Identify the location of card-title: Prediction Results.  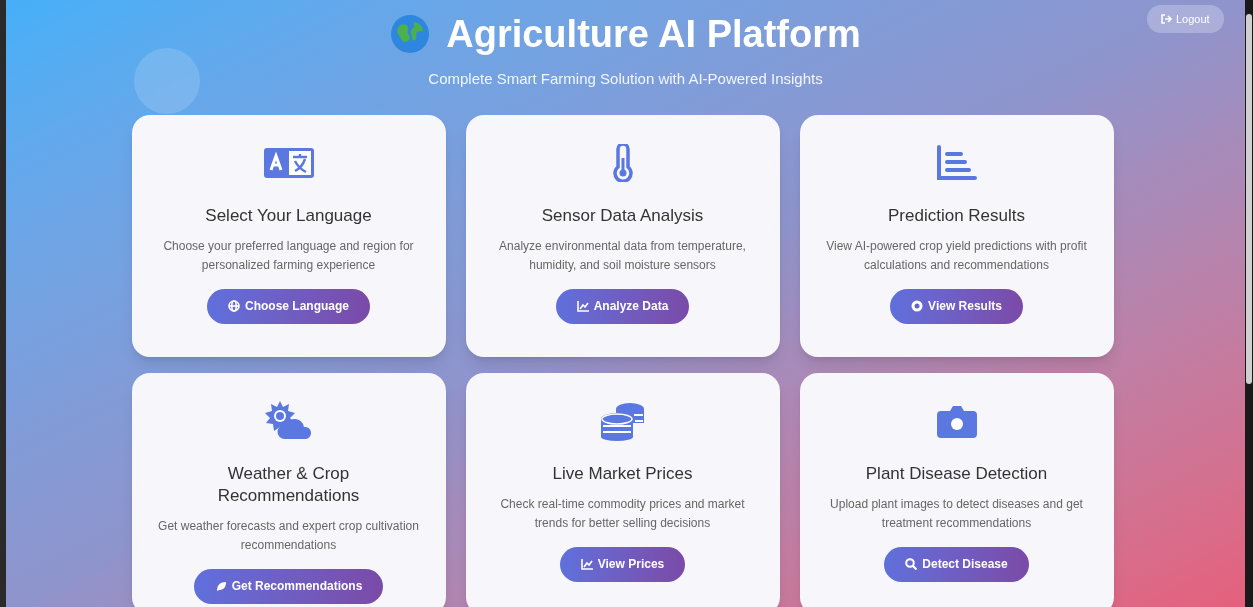
(956, 215).